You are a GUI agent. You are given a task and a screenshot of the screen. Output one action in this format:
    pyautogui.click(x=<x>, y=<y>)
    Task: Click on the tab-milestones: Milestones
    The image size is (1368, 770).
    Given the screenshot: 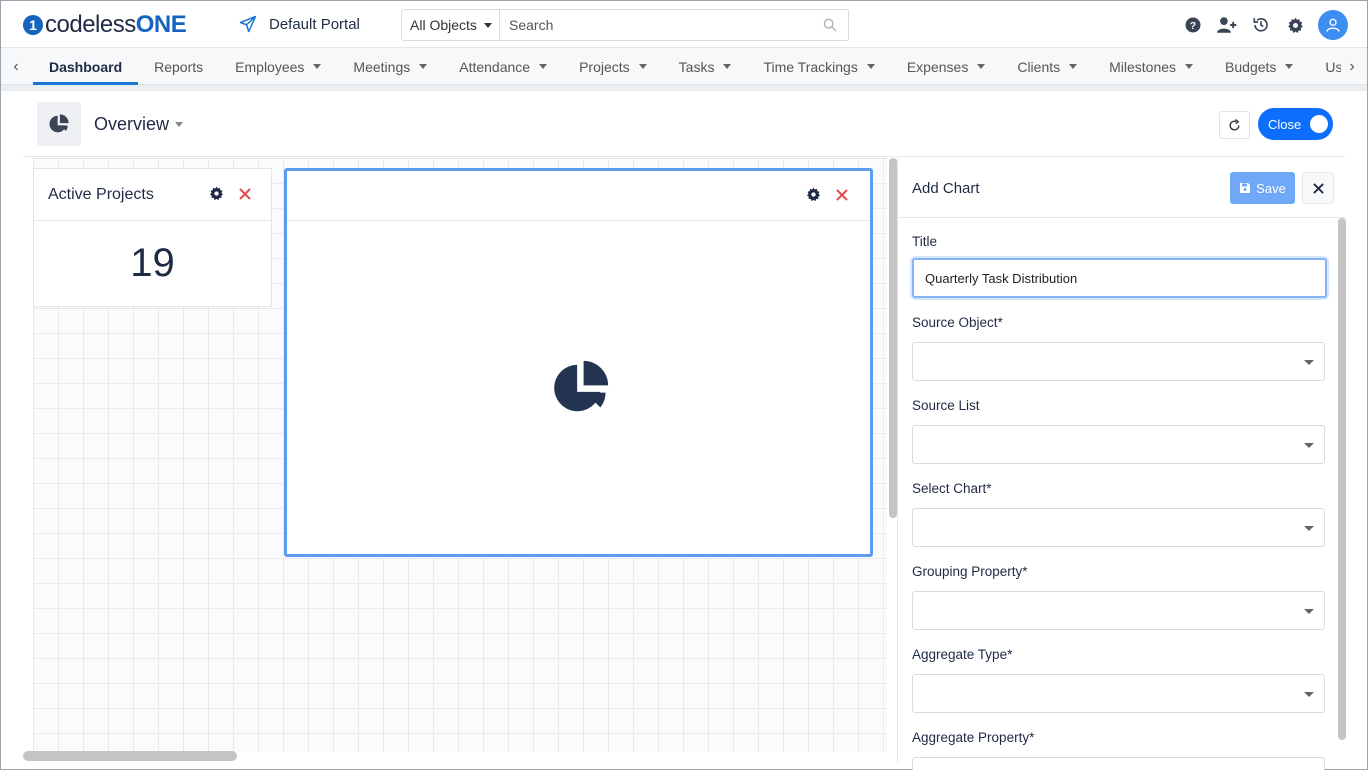 What is the action you would take?
    pyautogui.click(x=1151, y=66)
    